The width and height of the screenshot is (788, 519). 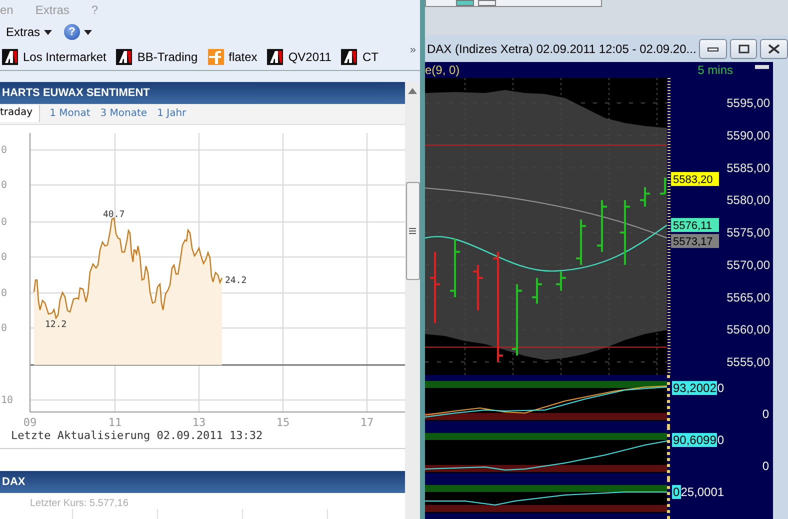 What do you see at coordinates (202, 438) in the screenshot?
I see `update-time-text: Letzte Aktualisierung 02.09.2011 13:32` at bounding box center [202, 438].